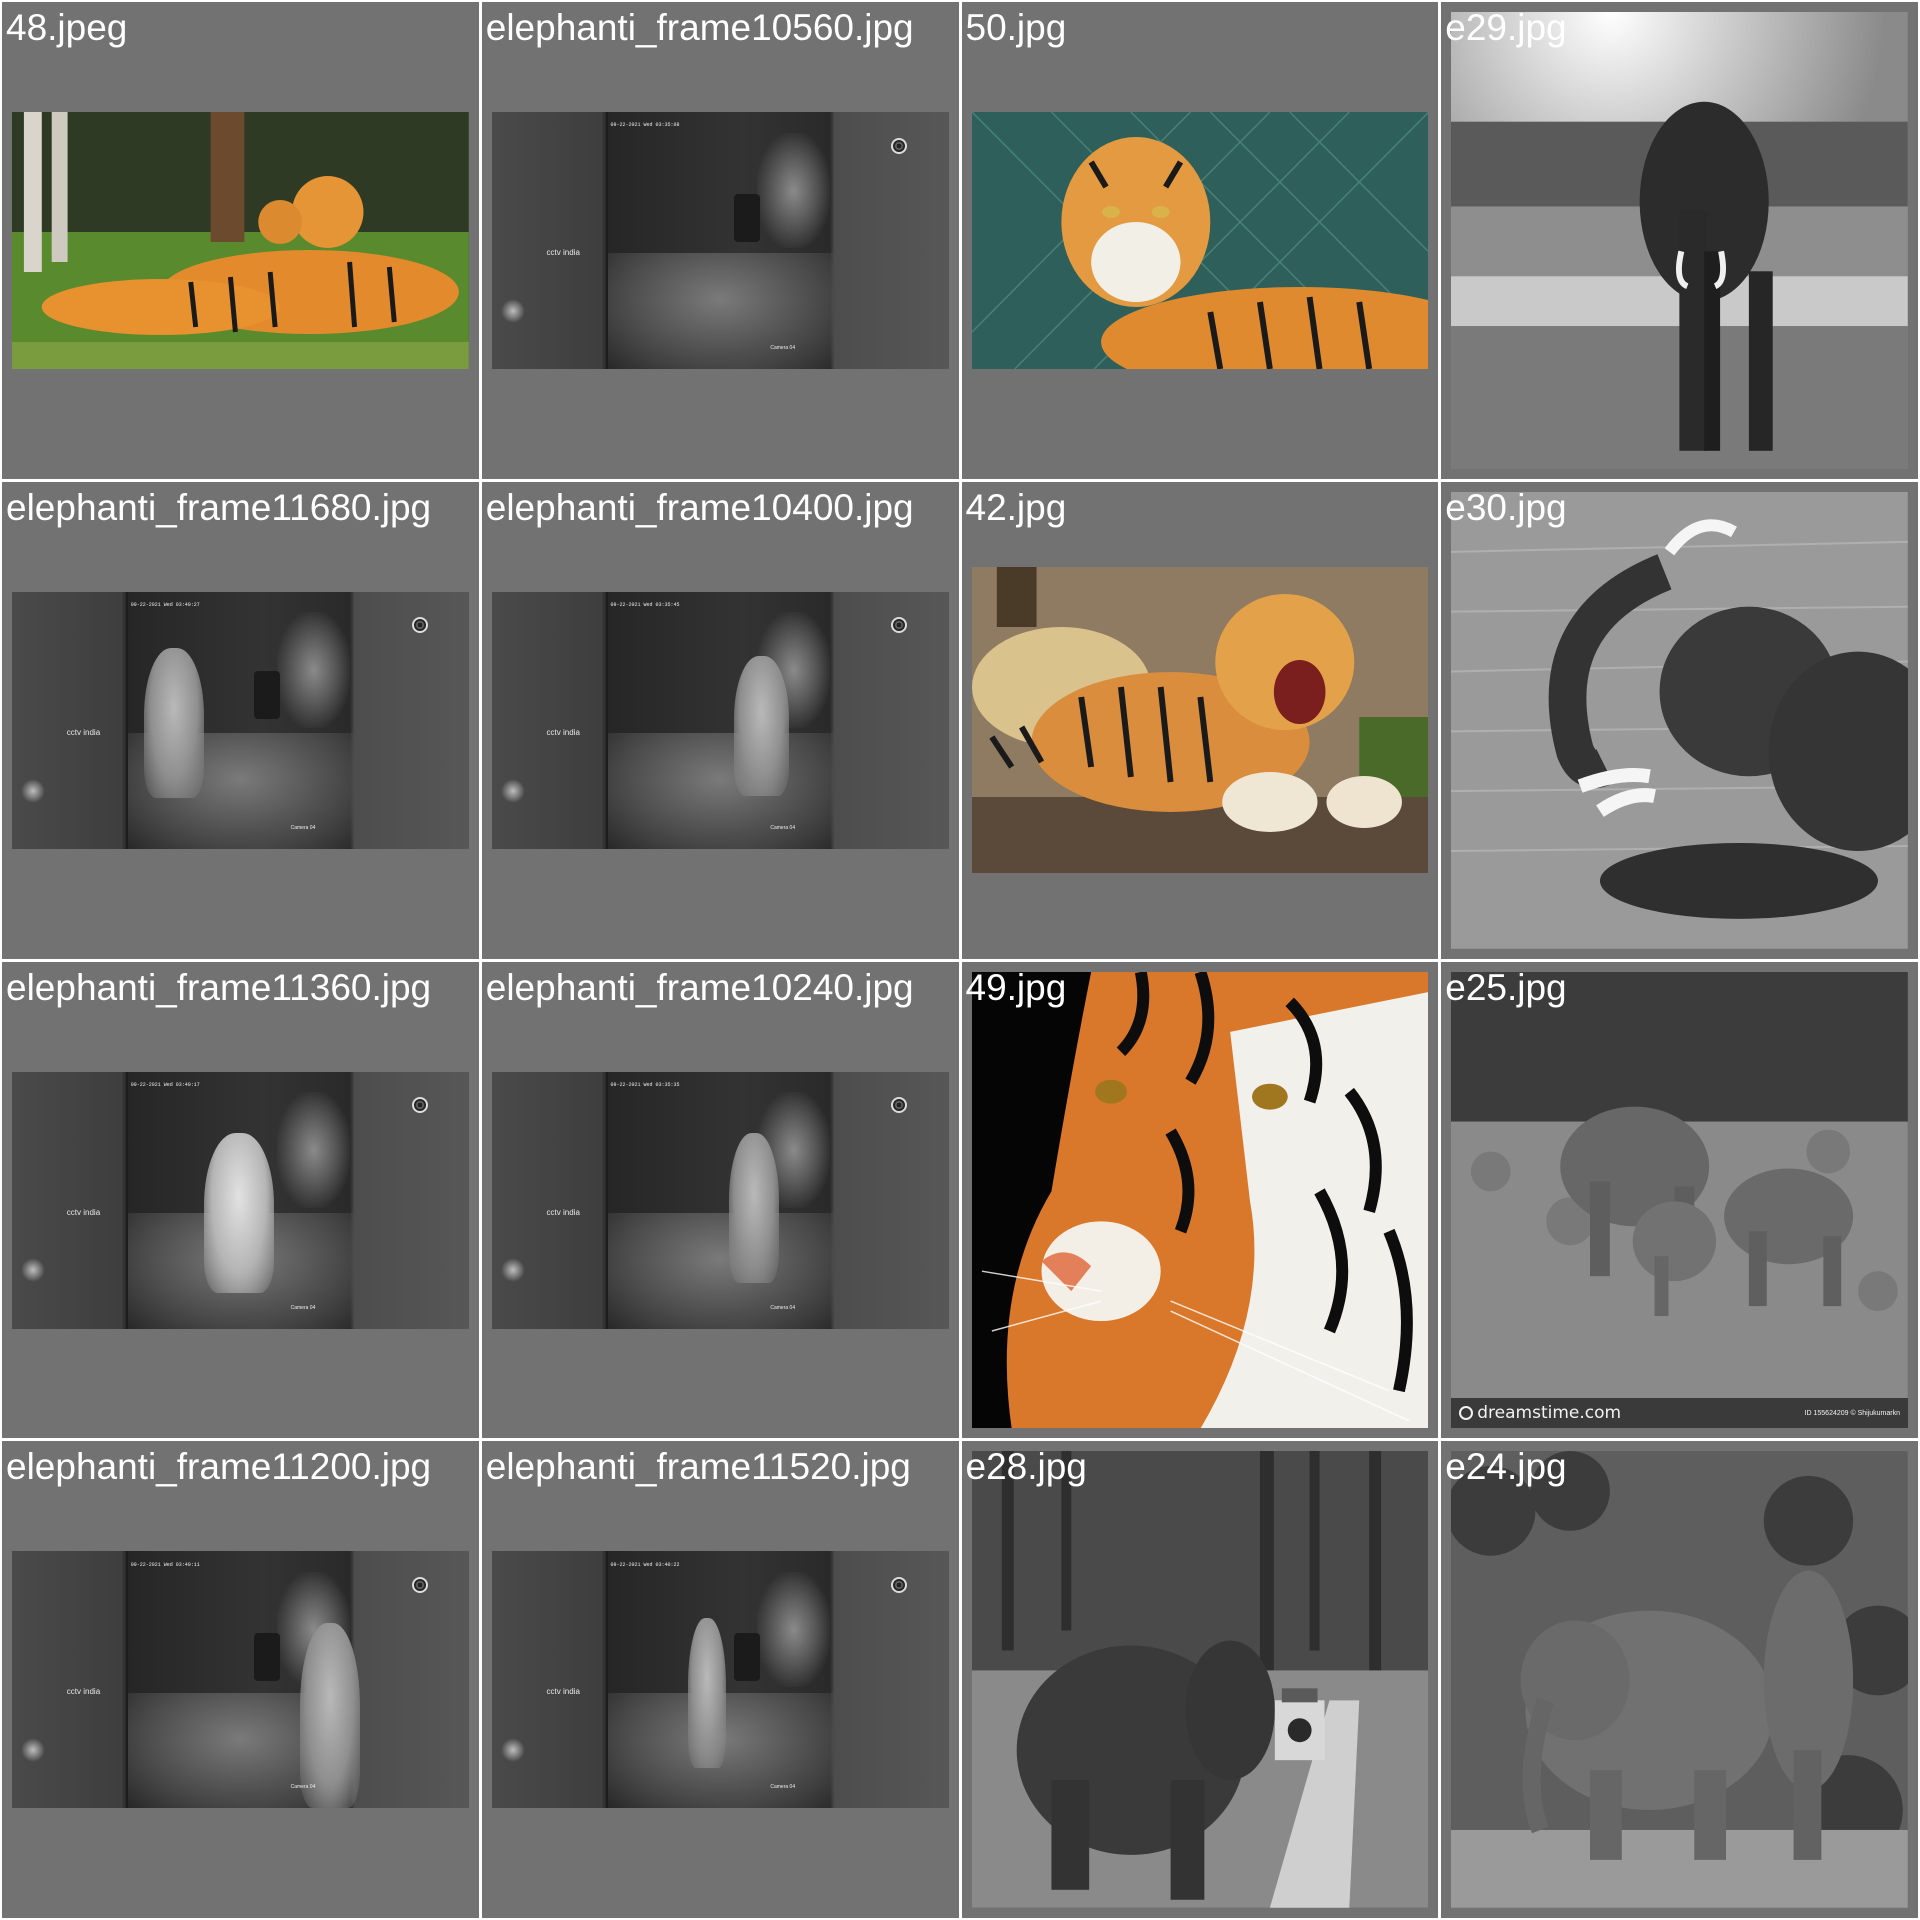  I want to click on tiger-snarling-photo, so click(1200, 719).